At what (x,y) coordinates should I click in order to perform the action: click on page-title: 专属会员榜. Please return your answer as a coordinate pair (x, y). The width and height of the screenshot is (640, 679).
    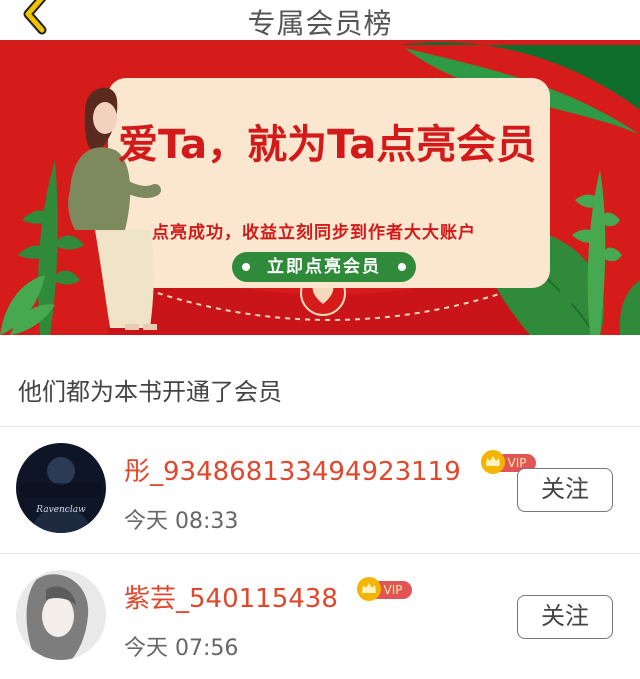
    Looking at the image, I should click on (320, 23).